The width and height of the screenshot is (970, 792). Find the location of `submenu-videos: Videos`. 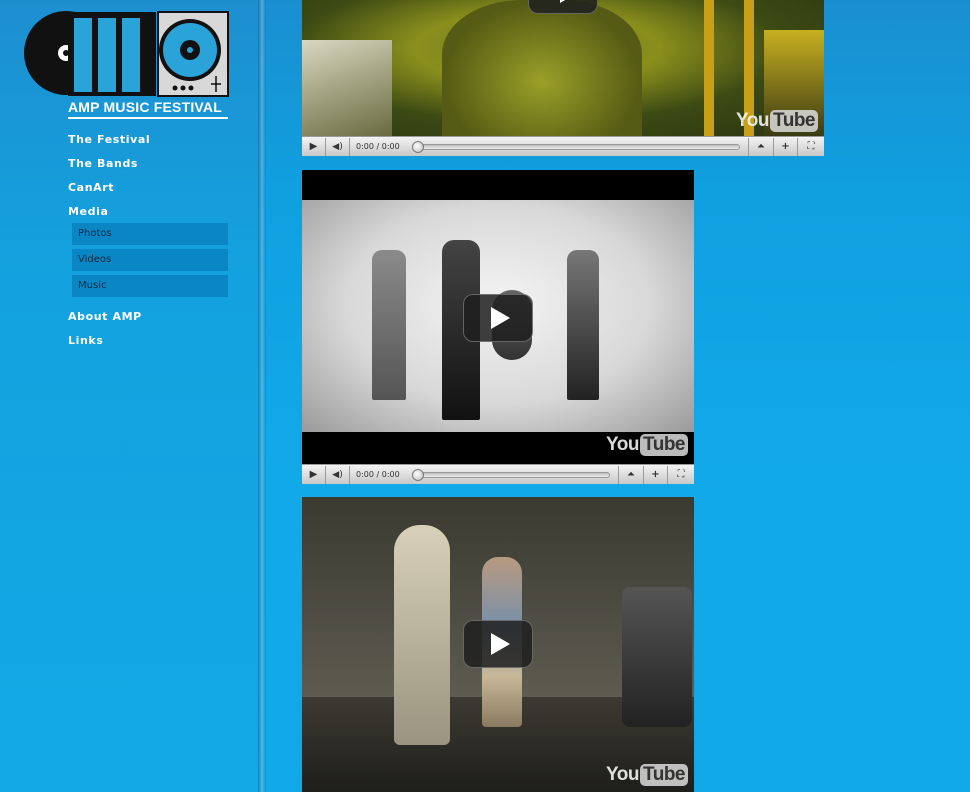

submenu-videos: Videos is located at coordinates (150, 260).